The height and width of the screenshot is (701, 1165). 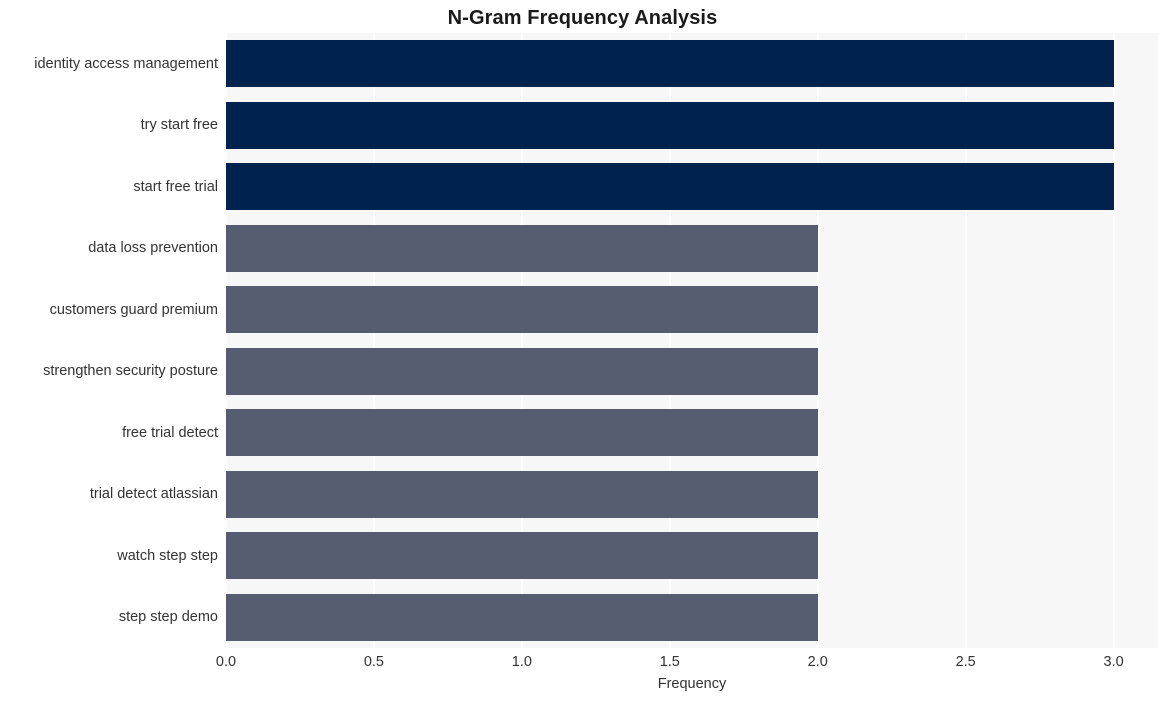 What do you see at coordinates (817, 662) in the screenshot?
I see `x-axis-tick-label: 2.0` at bounding box center [817, 662].